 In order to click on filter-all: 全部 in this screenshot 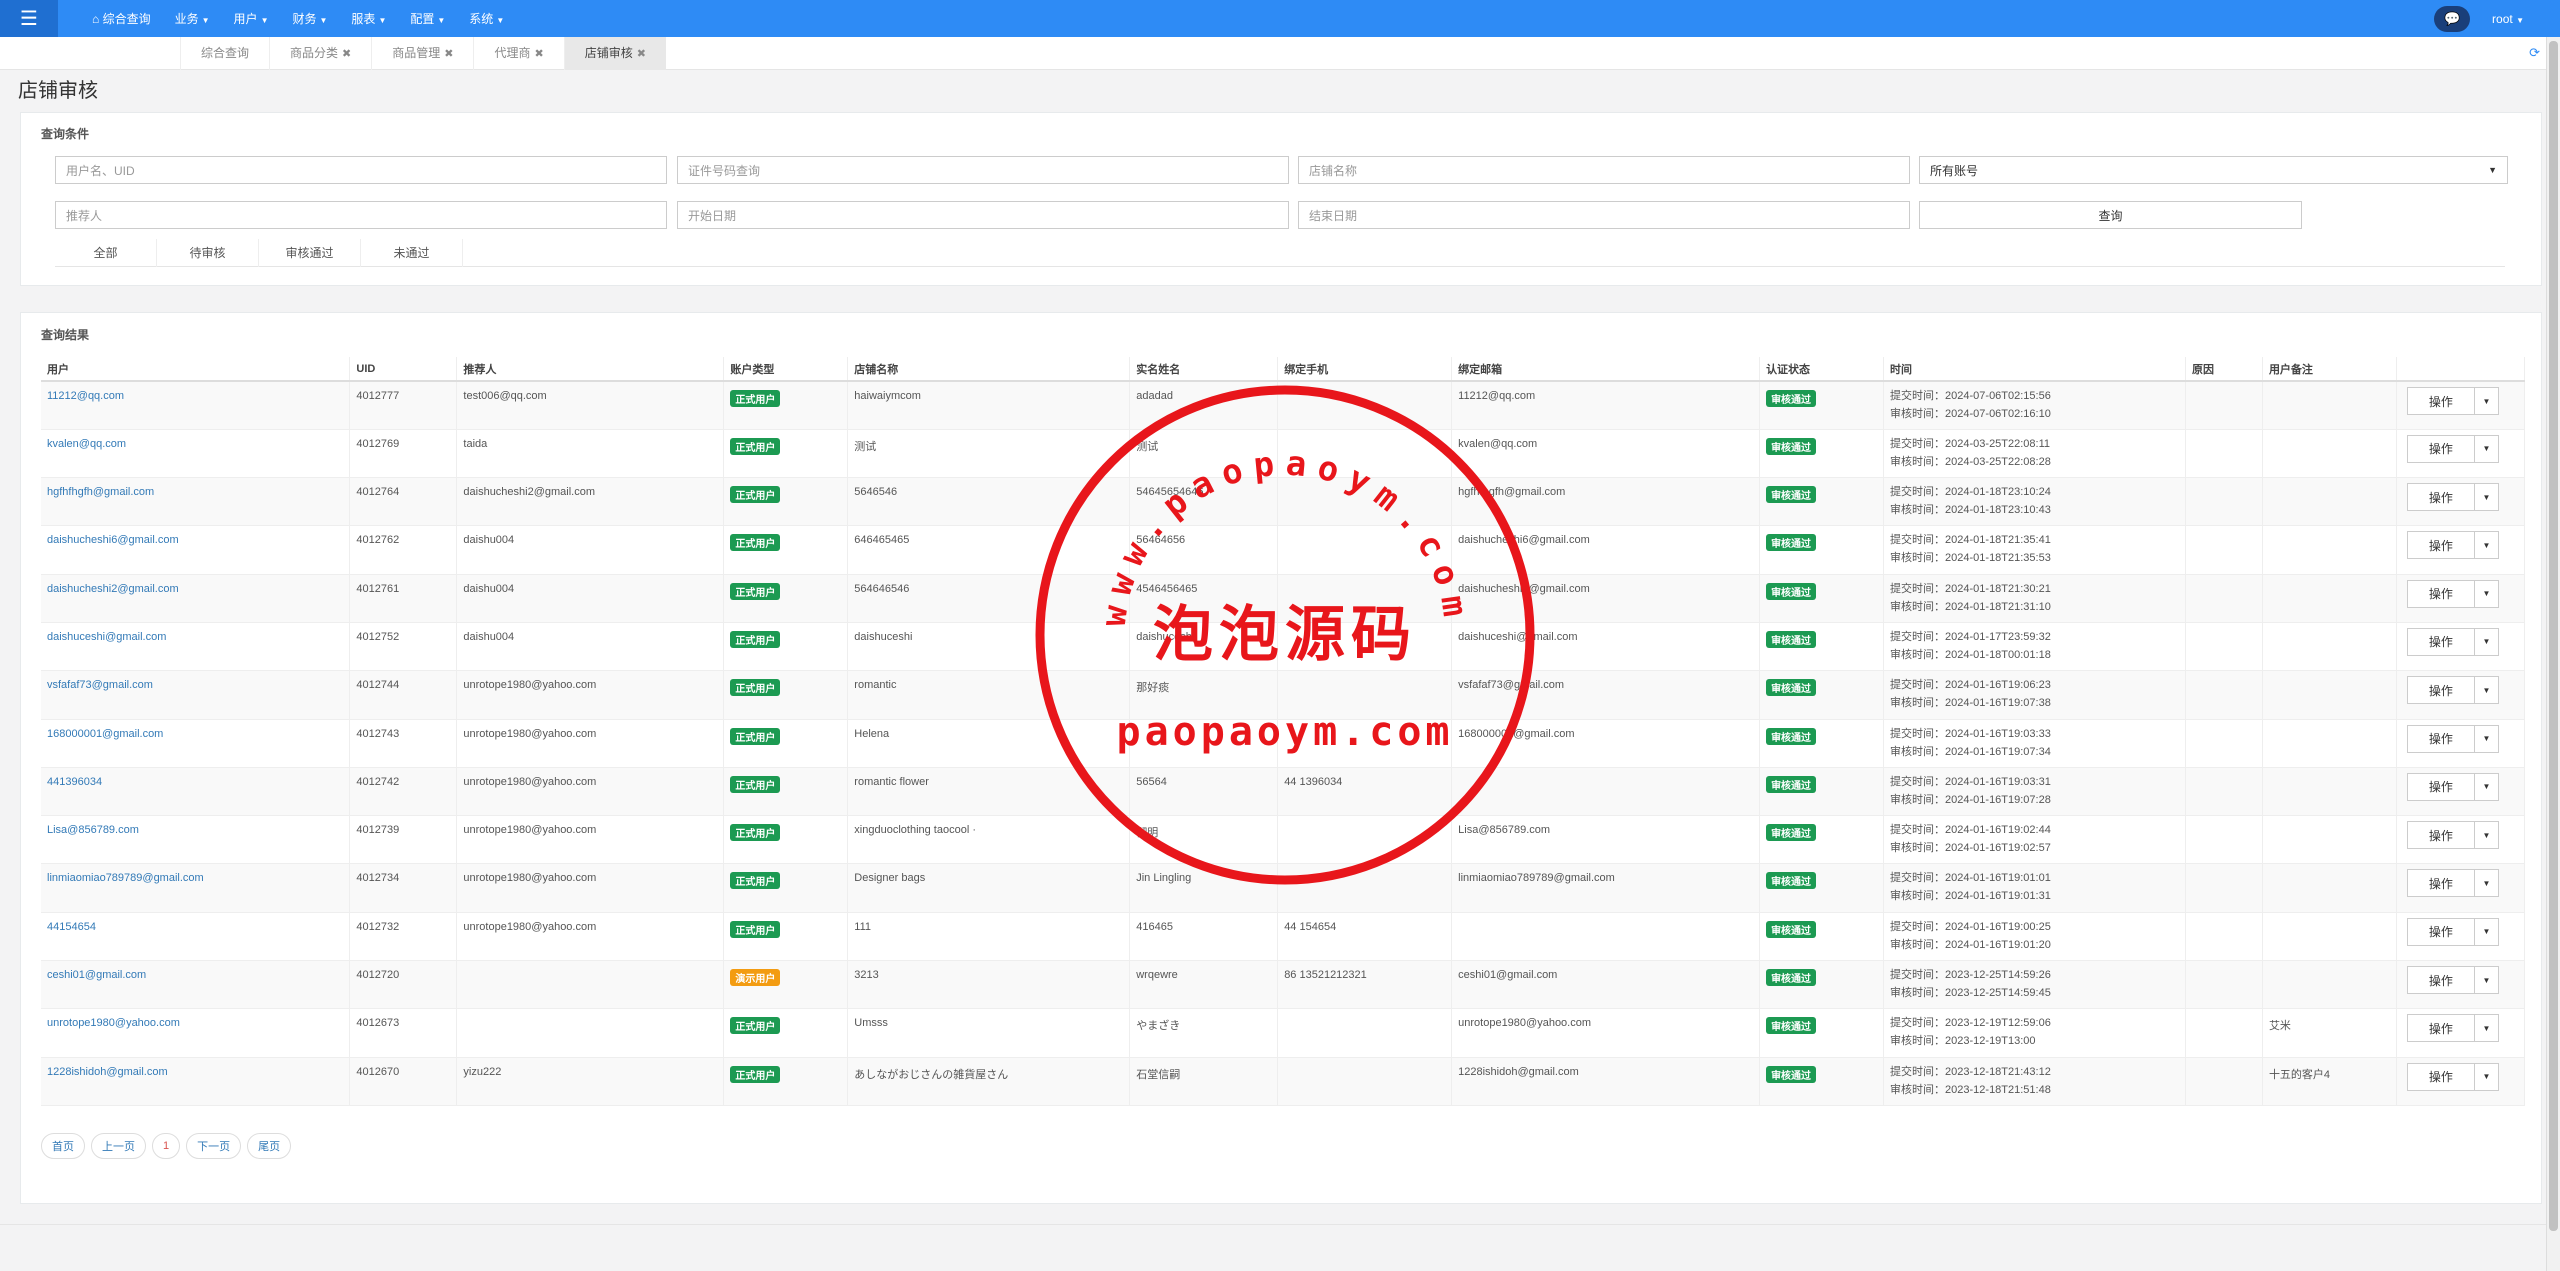, I will do `click(106, 253)`.